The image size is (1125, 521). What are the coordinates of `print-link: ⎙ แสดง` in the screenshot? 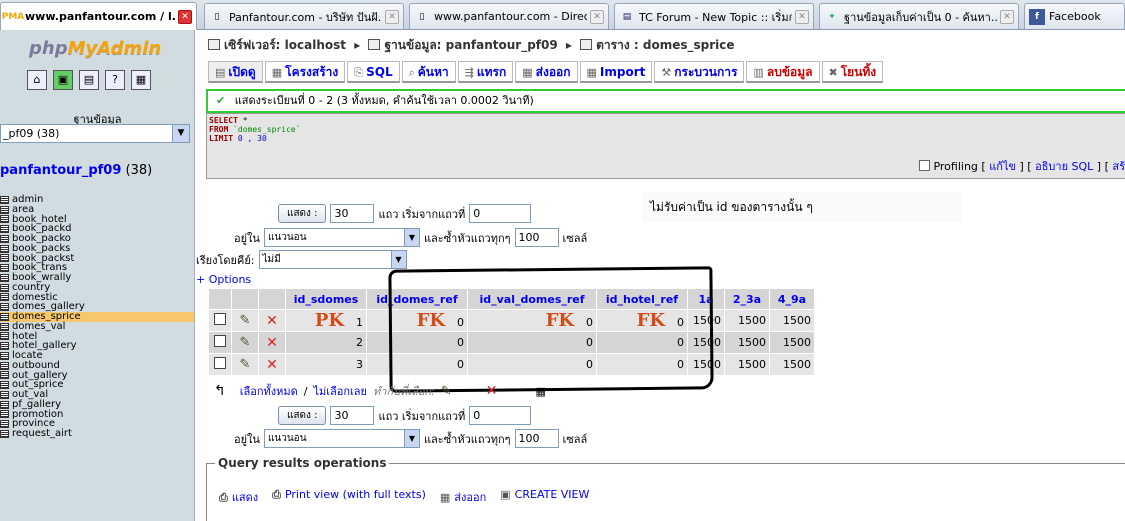 It's located at (238, 497).